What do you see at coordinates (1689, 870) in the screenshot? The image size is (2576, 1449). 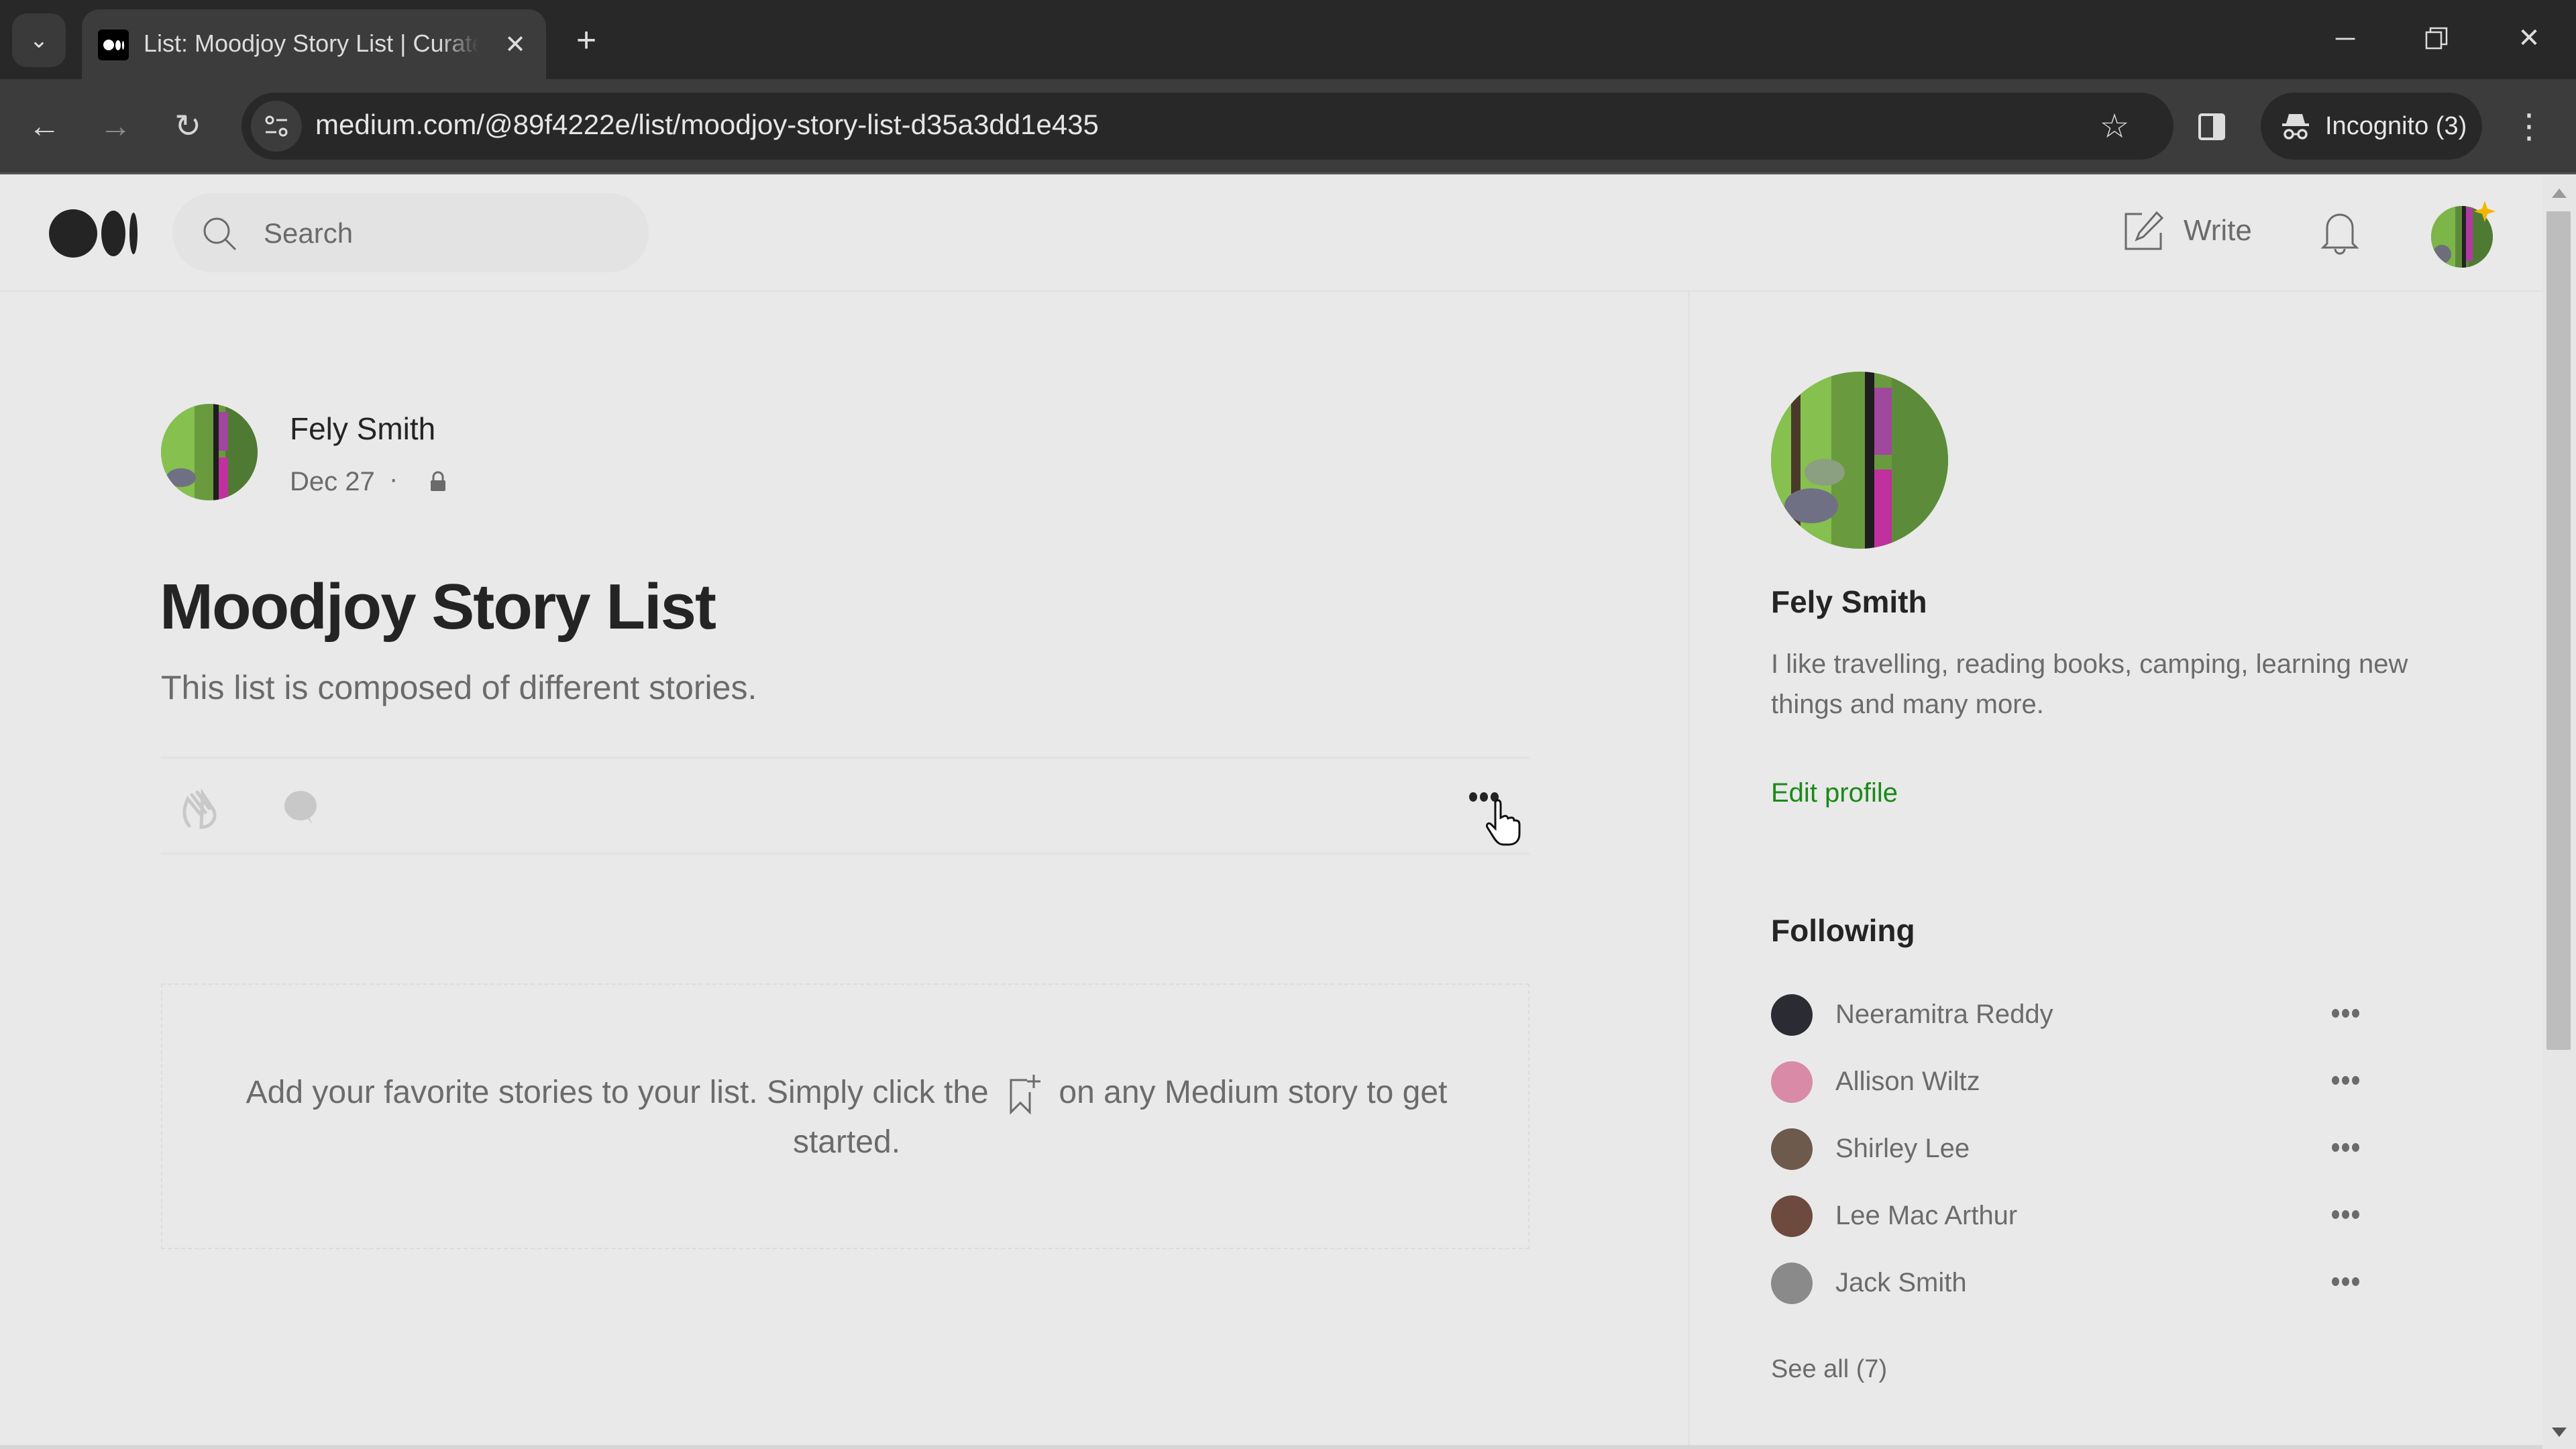 I see `column-divider` at bounding box center [1689, 870].